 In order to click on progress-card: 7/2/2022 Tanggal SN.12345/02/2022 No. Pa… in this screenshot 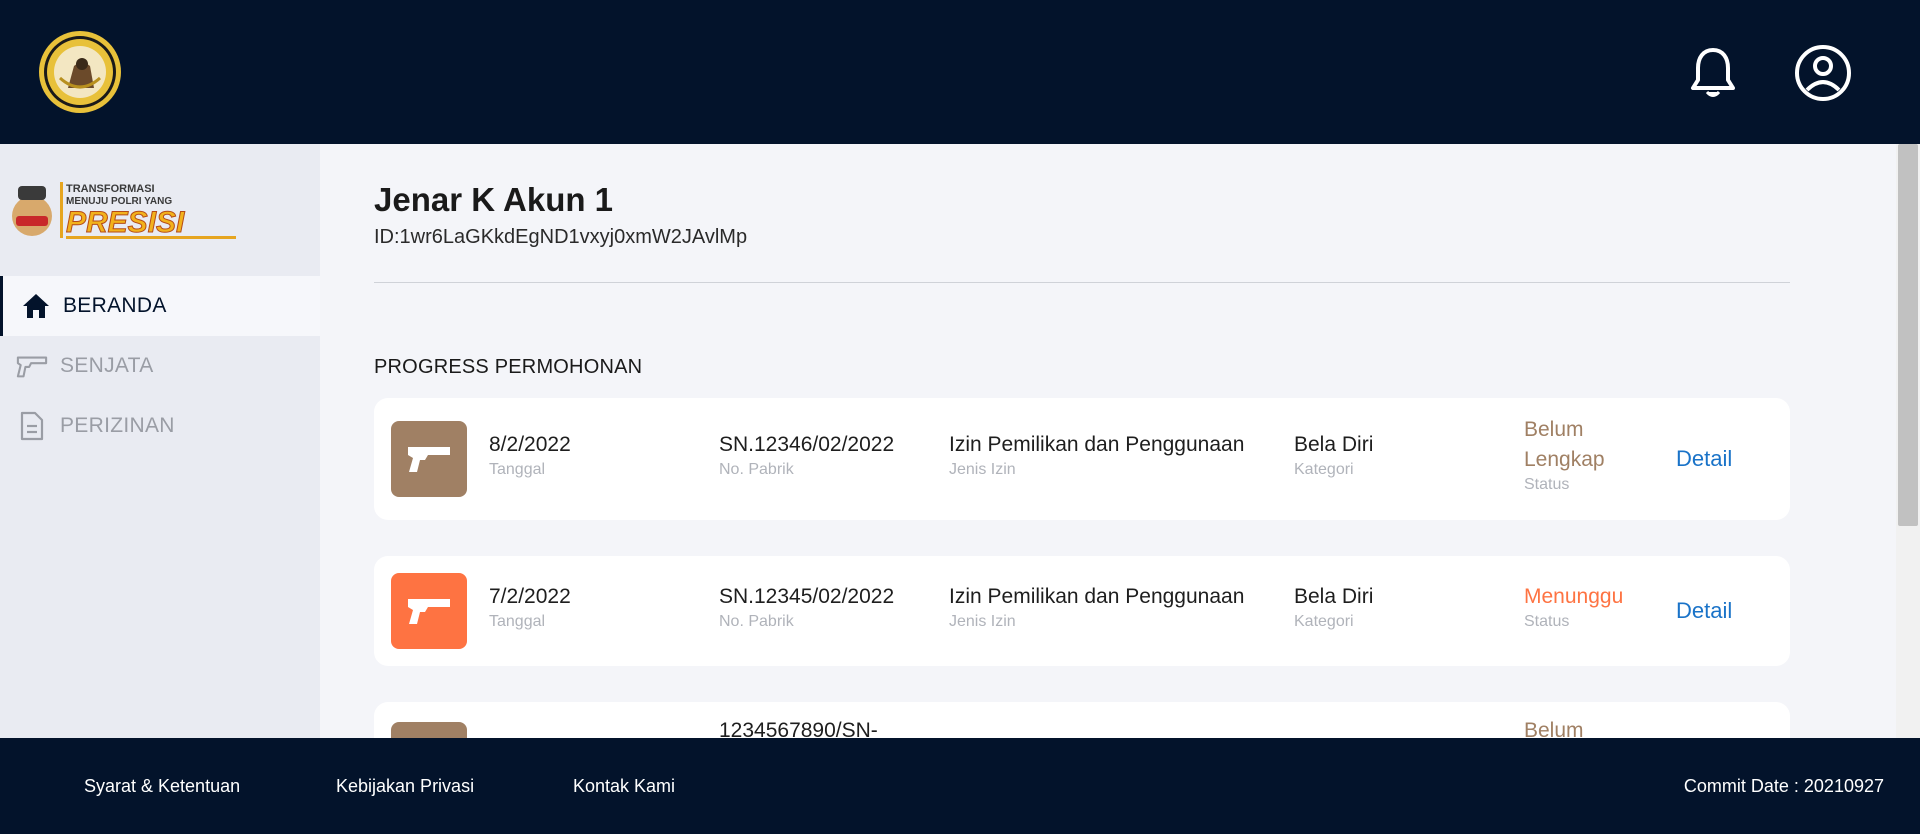, I will do `click(1082, 611)`.